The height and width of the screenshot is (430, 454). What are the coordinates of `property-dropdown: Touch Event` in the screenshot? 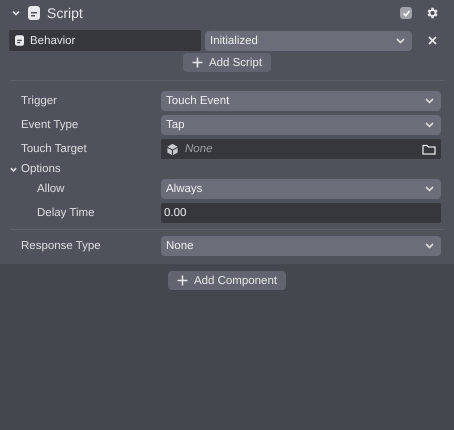 It's located at (301, 101).